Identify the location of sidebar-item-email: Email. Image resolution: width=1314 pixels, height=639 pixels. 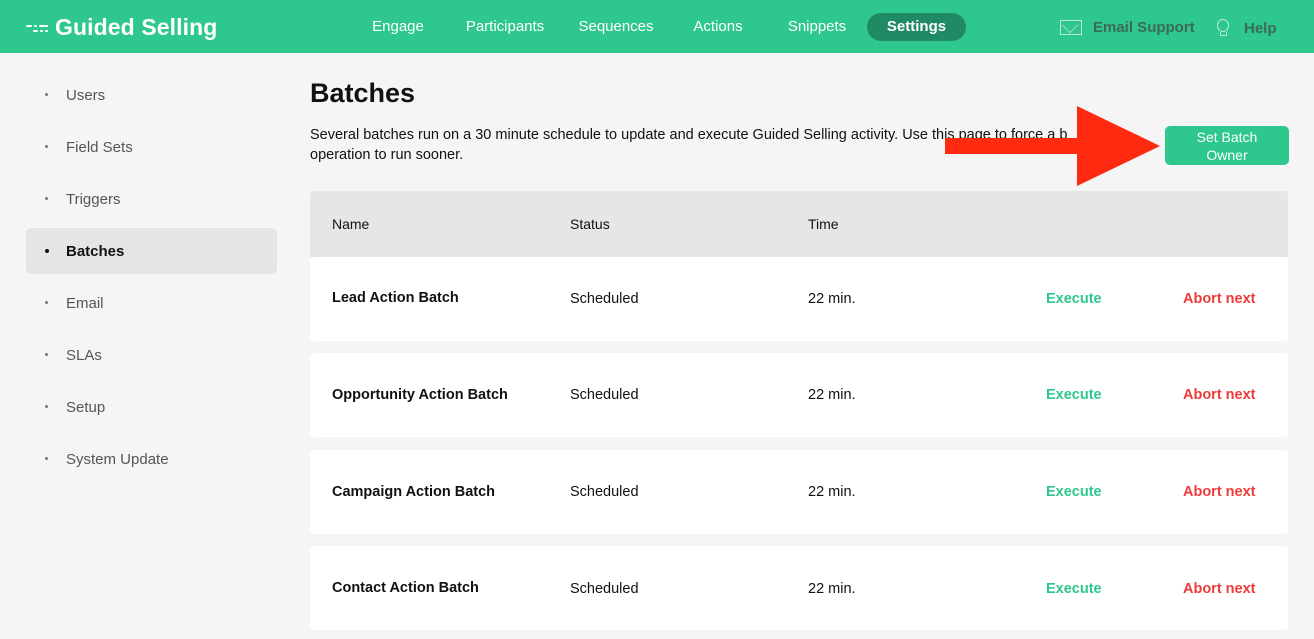
(151, 303).